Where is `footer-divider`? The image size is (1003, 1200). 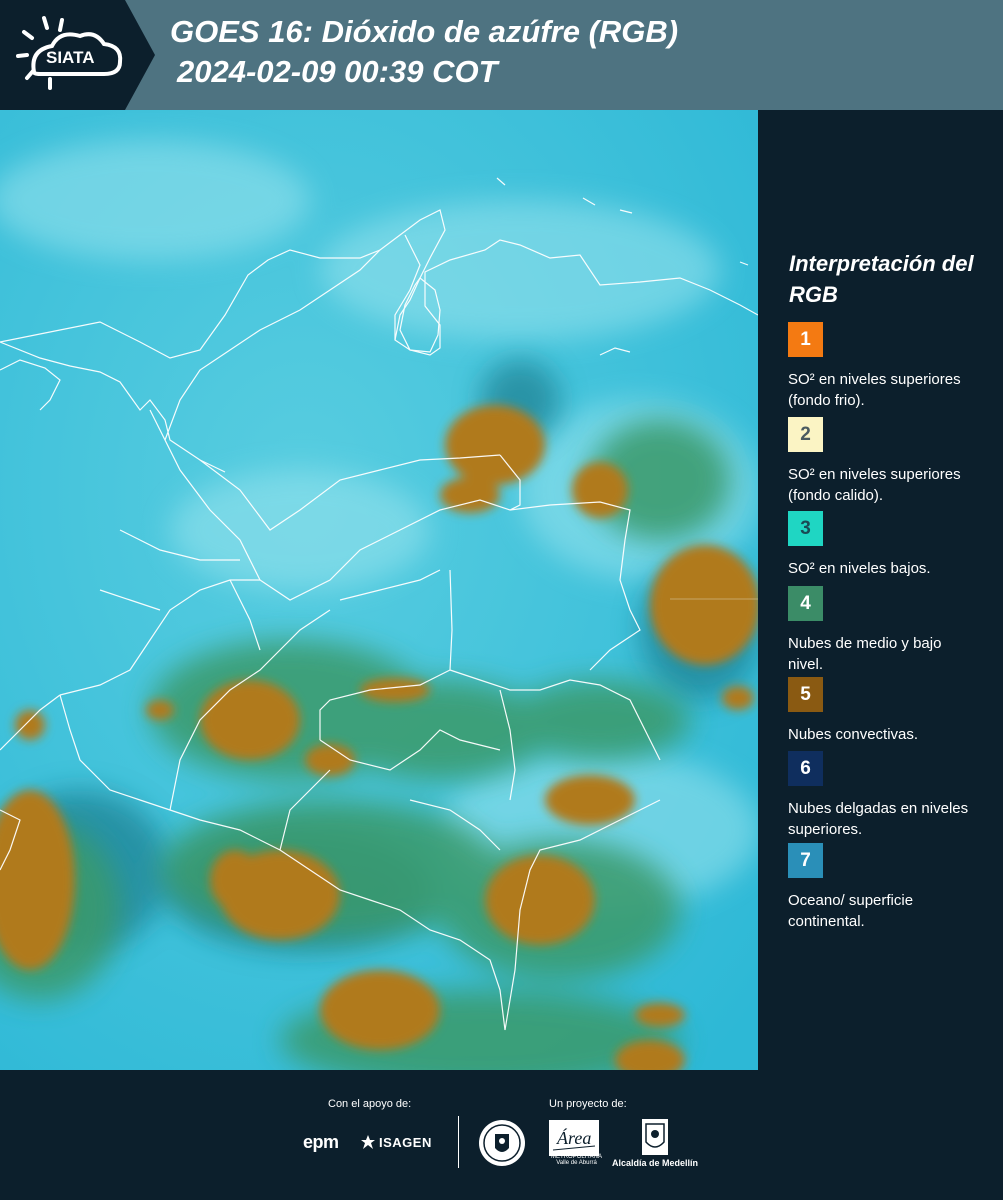 footer-divider is located at coordinates (458, 1142).